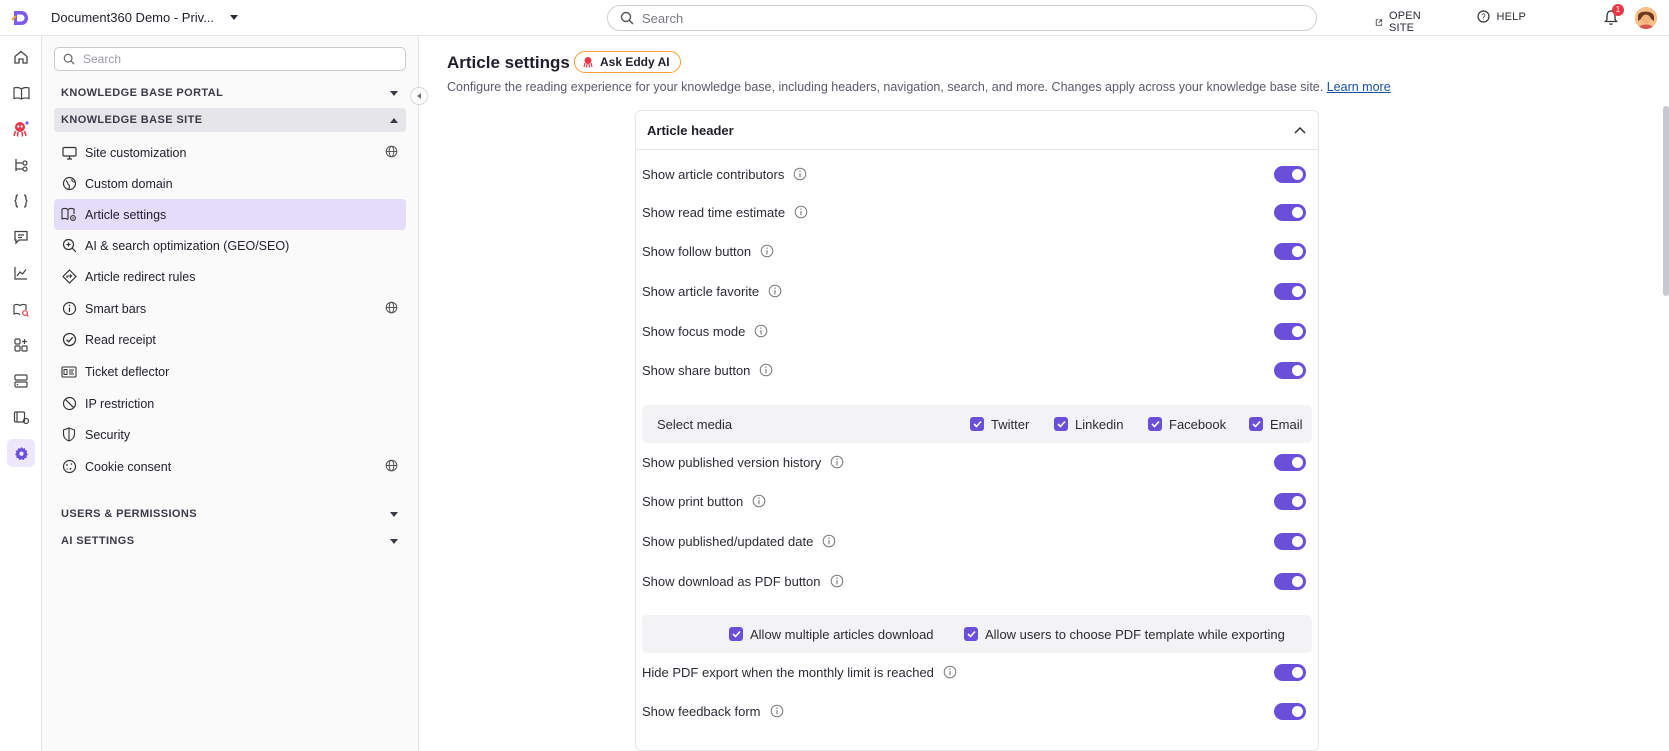 The height and width of the screenshot is (751, 1669). I want to click on section-ai-settings: AI SETTINGS, so click(230, 541).